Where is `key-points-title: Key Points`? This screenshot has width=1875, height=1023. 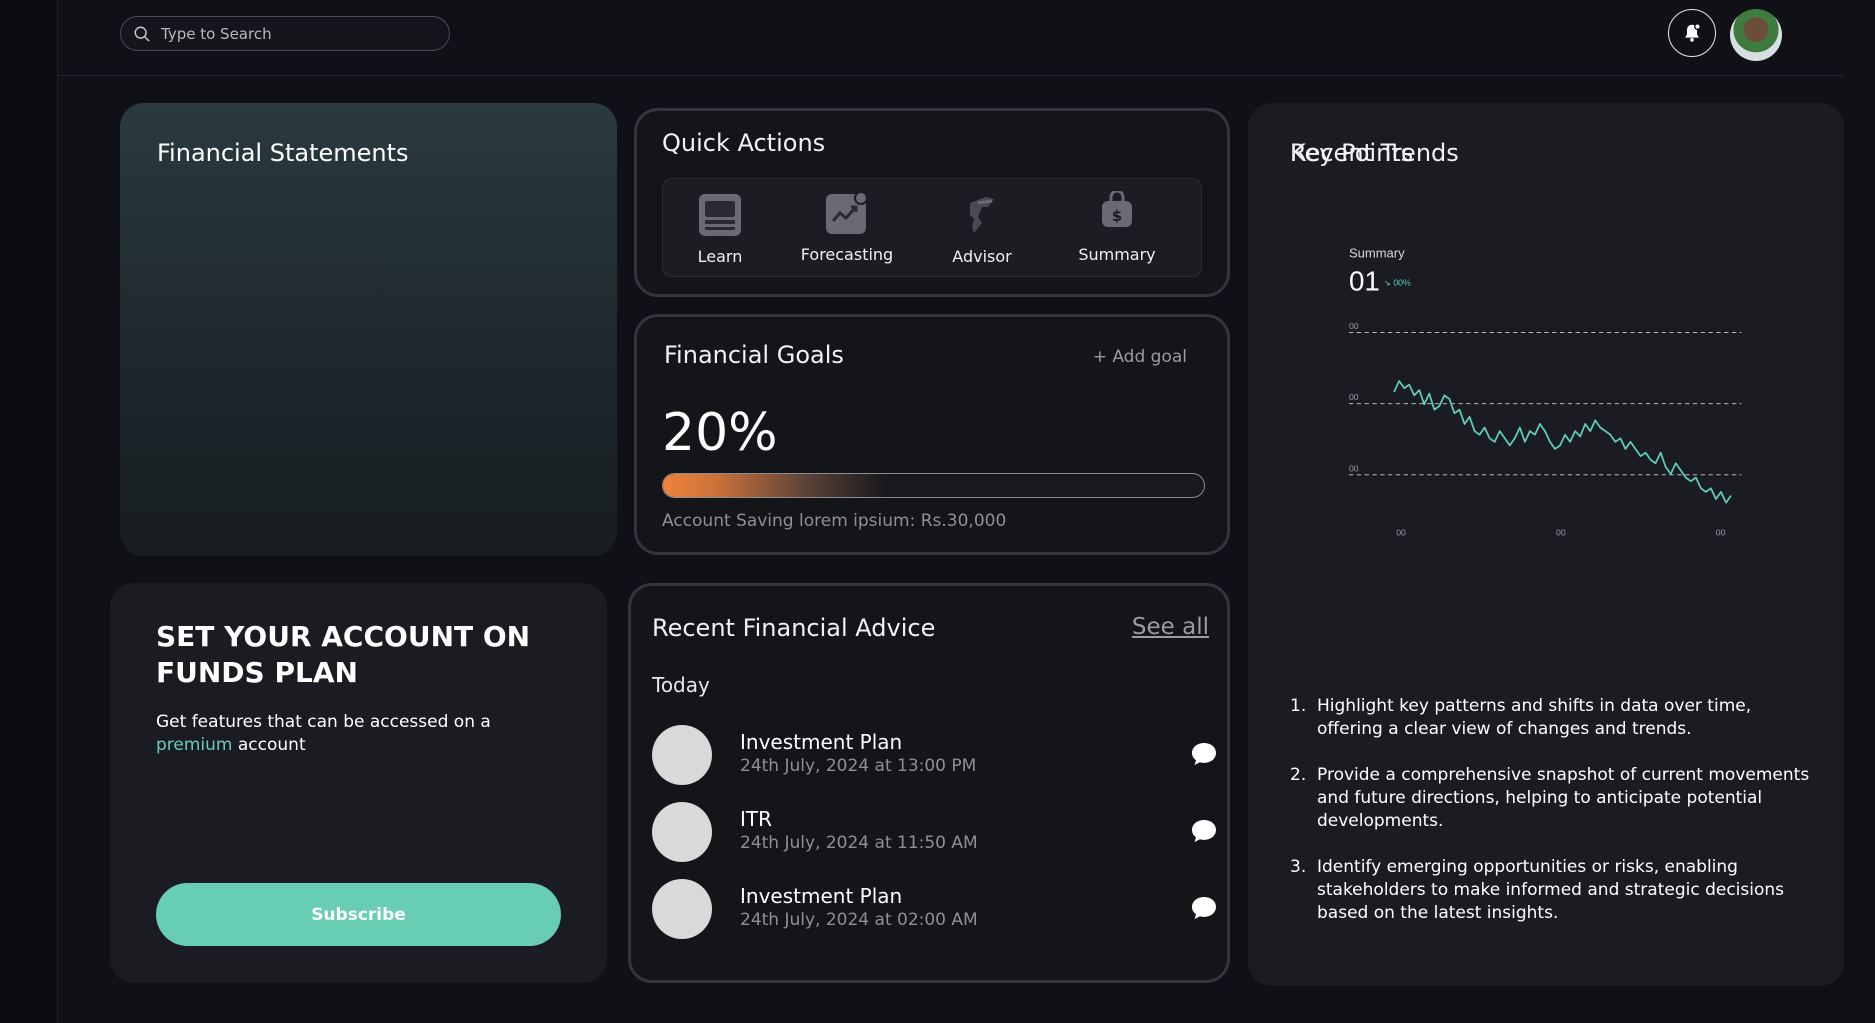 key-points-title: Key Points is located at coordinates (1352, 153).